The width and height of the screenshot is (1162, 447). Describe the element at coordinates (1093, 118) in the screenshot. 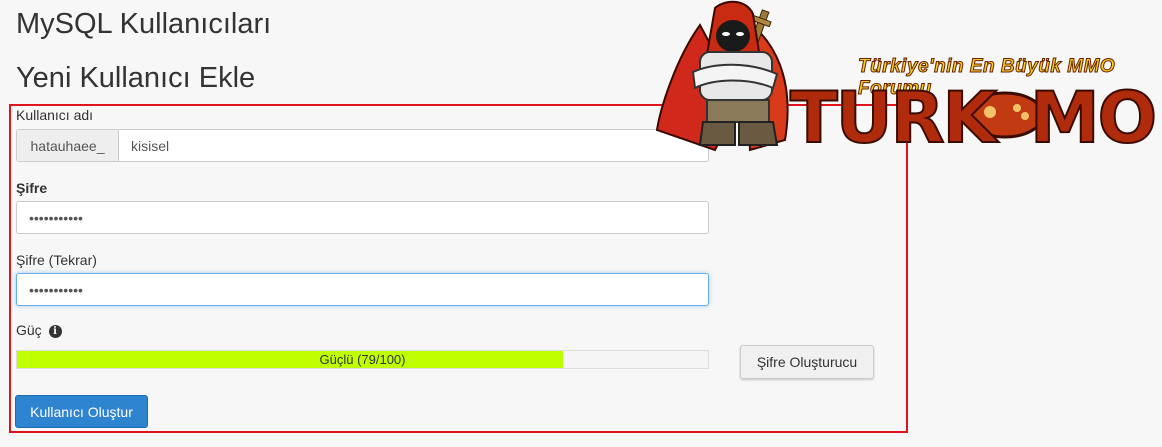

I see `watermark-logo-text-right: MO` at that location.